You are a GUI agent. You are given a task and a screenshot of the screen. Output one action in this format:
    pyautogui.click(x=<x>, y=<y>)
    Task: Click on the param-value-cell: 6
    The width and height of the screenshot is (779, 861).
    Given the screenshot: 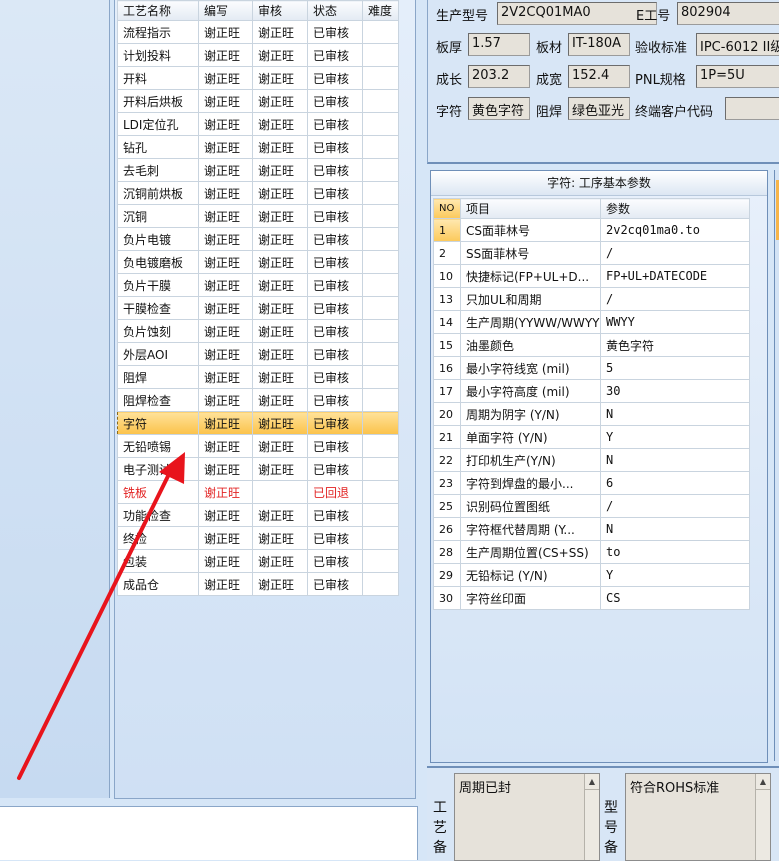 What is the action you would take?
    pyautogui.click(x=675, y=483)
    